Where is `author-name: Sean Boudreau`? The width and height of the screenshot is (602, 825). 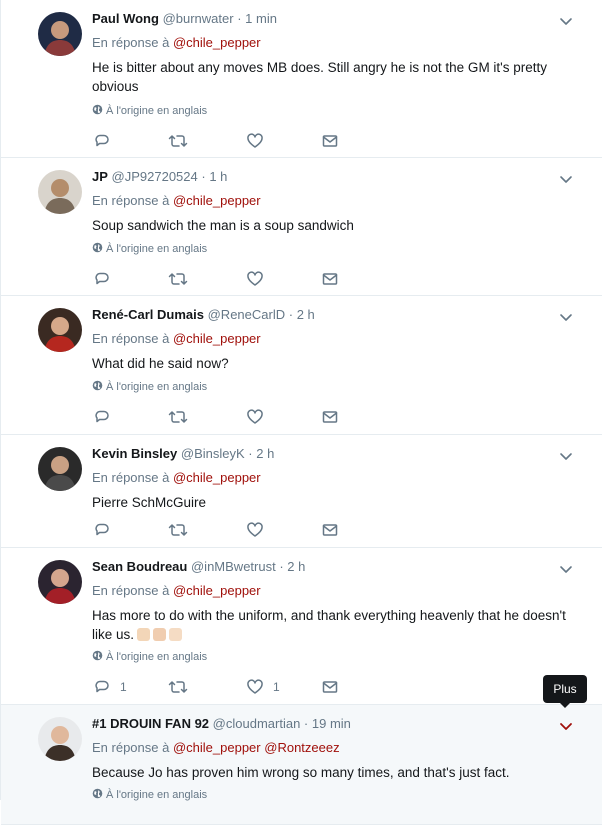 author-name: Sean Boudreau is located at coordinates (139, 566).